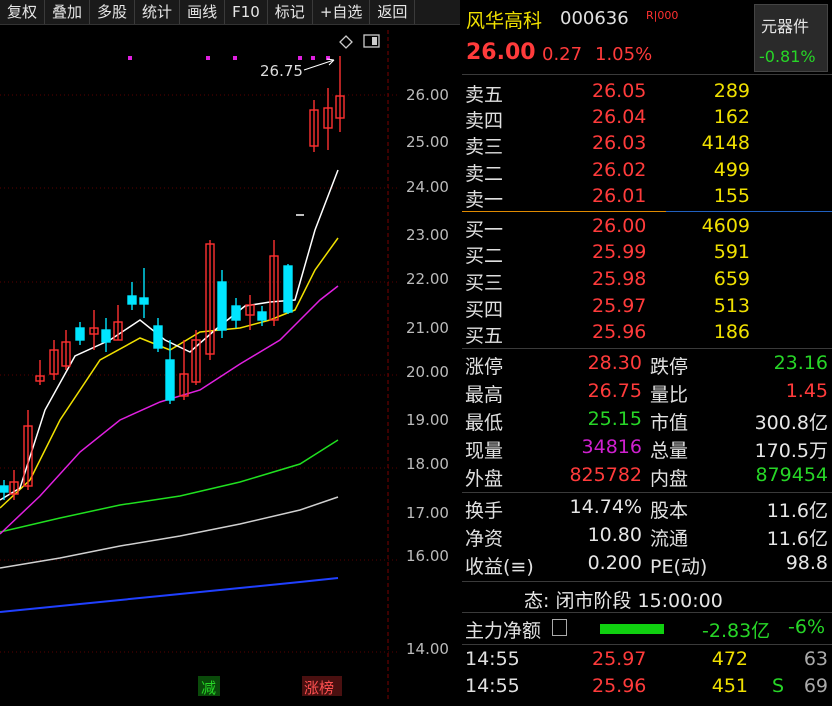  What do you see at coordinates (647, 565) in the screenshot?
I see `stat-row: 收益(≡) 0.200 PE(动) 98.8` at bounding box center [647, 565].